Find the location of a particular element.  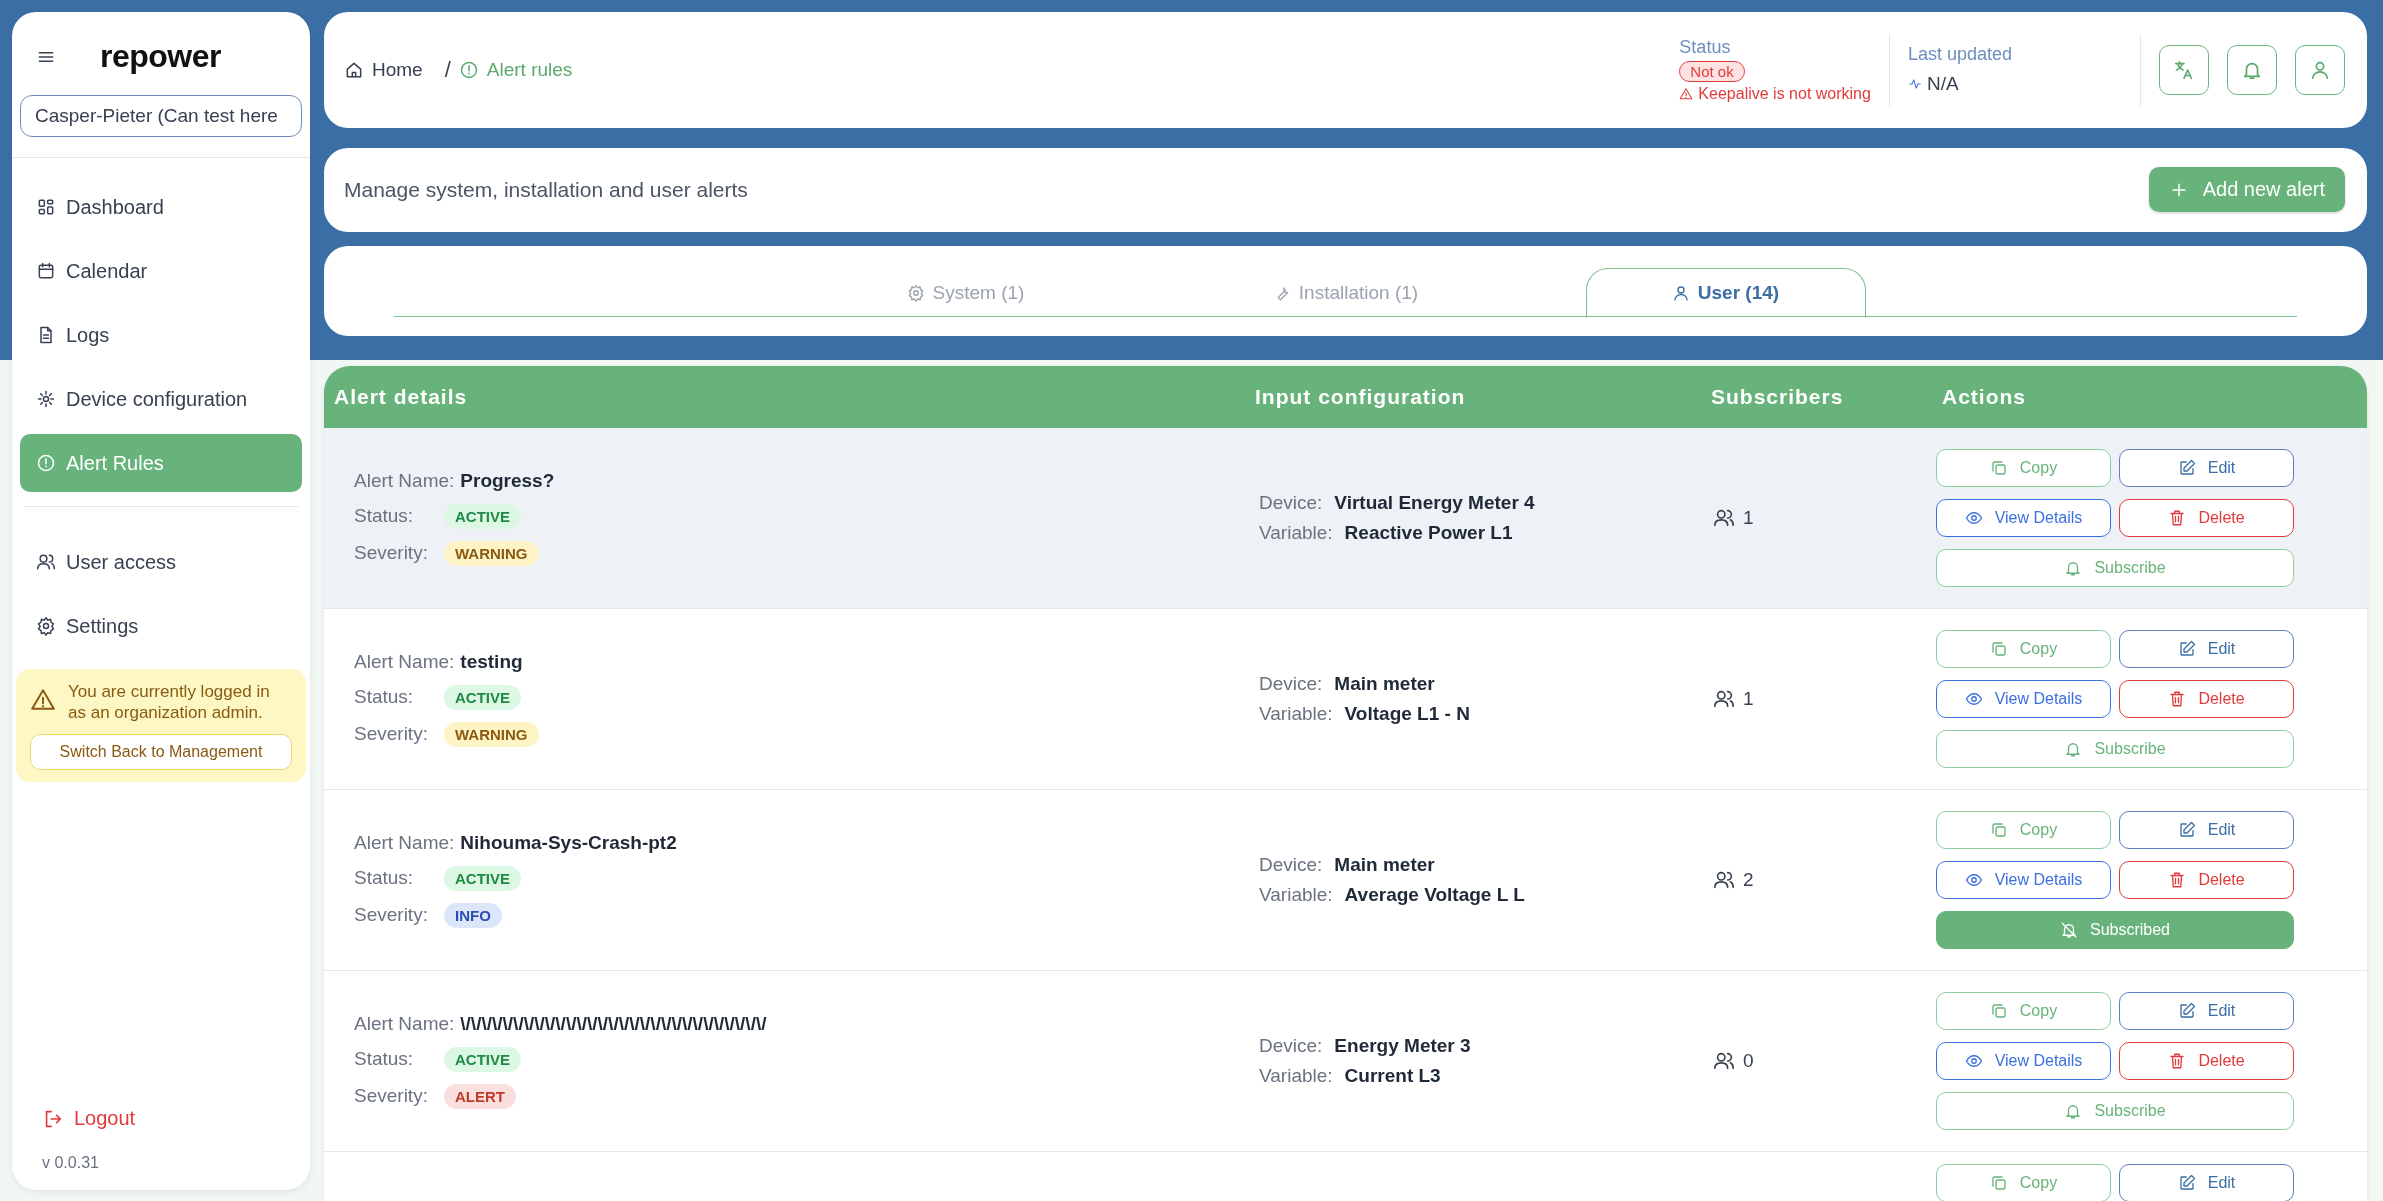

nav-item: Alert Rules is located at coordinates (161, 463).